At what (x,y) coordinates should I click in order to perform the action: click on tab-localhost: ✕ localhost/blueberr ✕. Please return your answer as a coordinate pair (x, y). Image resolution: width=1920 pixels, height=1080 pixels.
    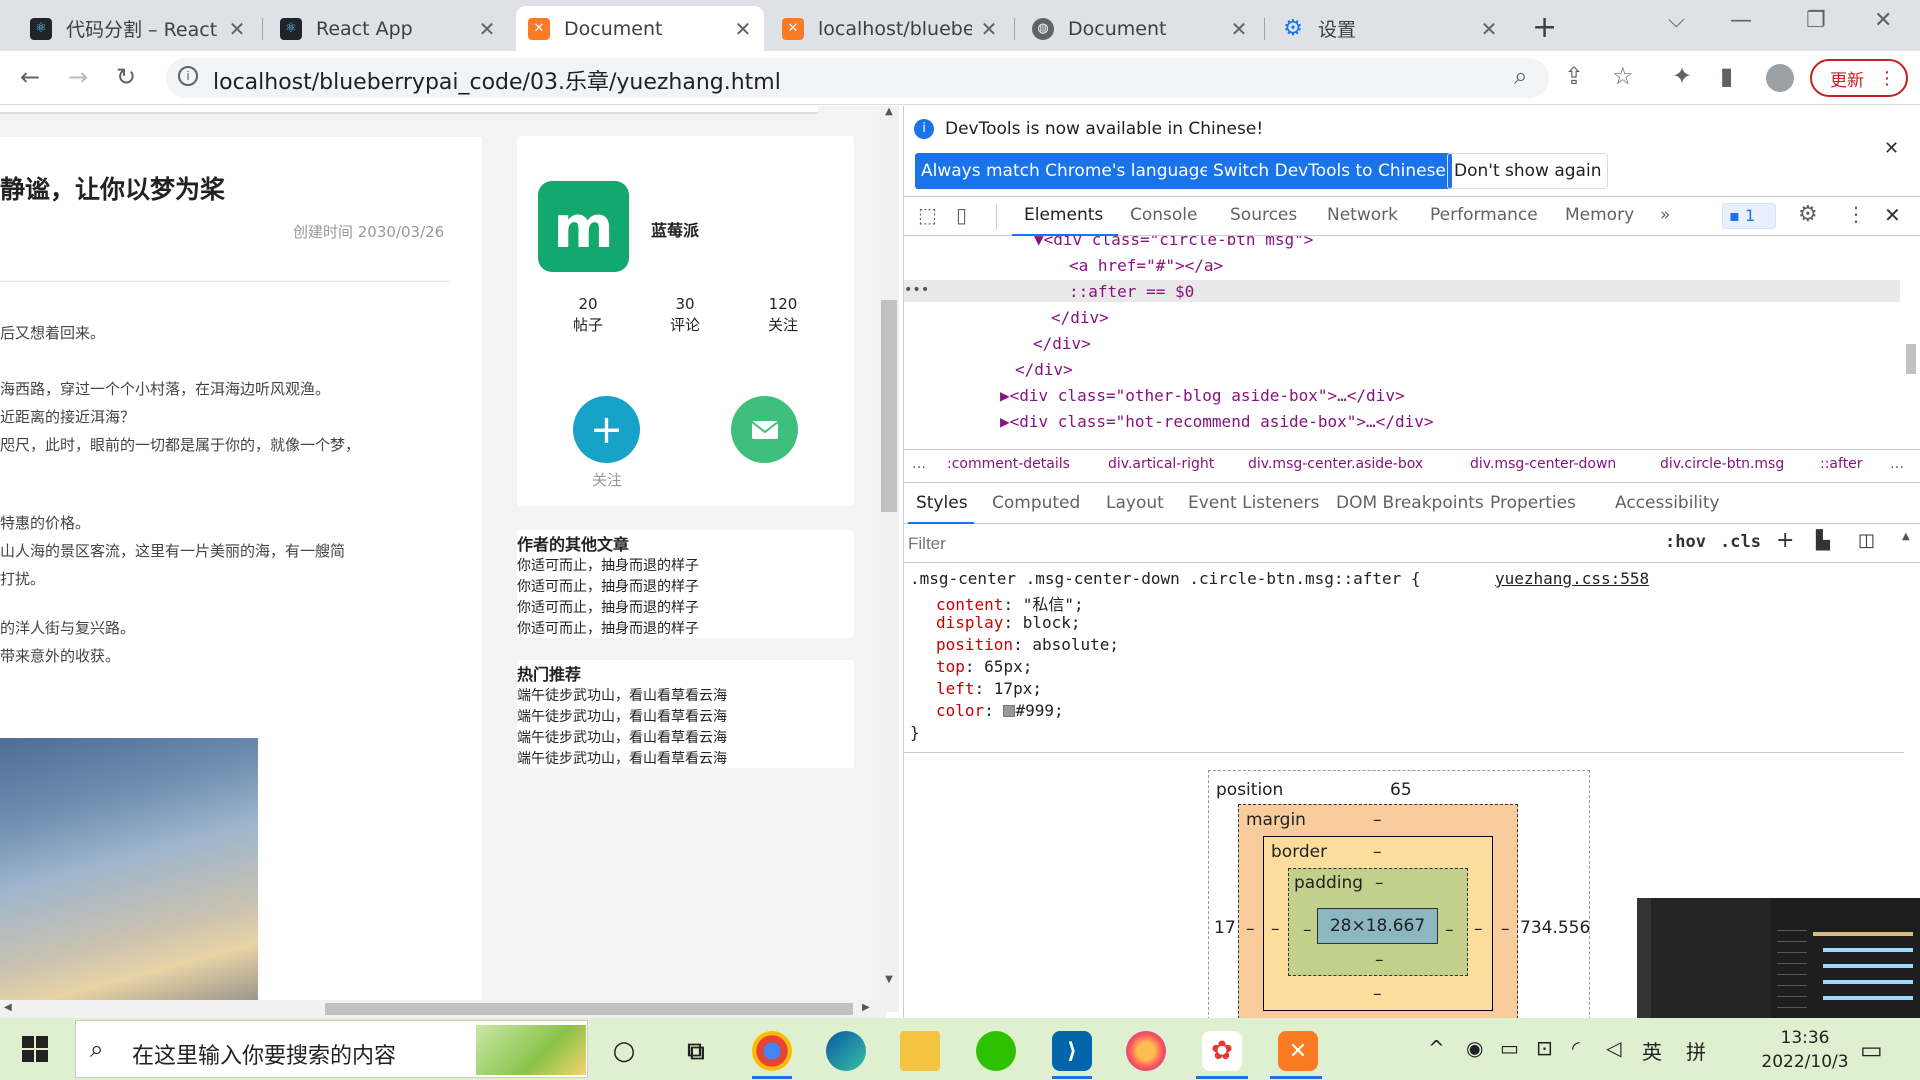
    Looking at the image, I should click on (890, 28).